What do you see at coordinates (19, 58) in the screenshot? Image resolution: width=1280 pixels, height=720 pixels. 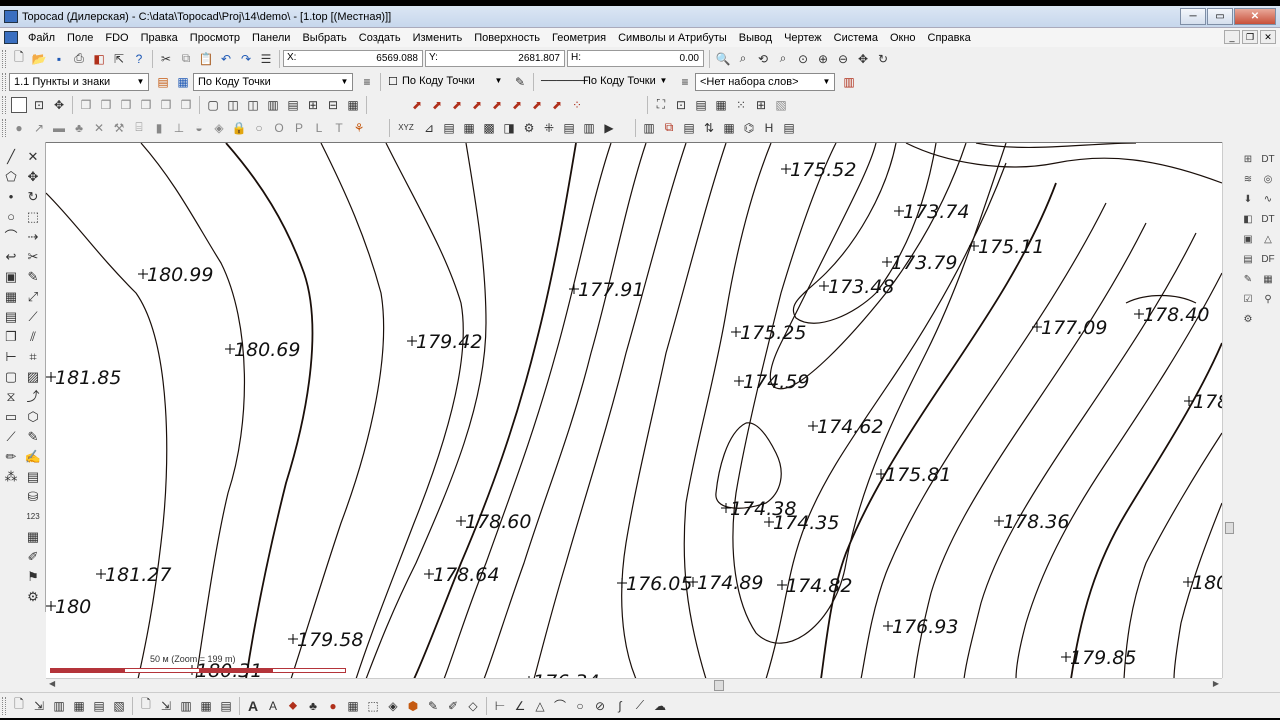 I see `new-file-icon: 🗋` at bounding box center [19, 58].